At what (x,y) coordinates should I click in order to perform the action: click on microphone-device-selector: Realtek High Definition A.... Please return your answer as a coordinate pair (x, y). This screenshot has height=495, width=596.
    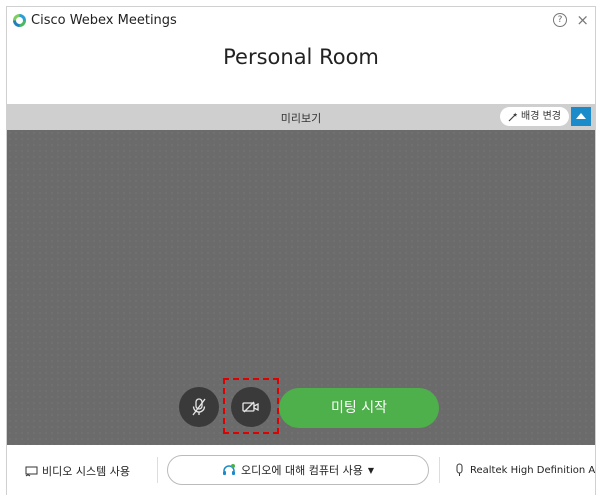
    Looking at the image, I should click on (525, 470).